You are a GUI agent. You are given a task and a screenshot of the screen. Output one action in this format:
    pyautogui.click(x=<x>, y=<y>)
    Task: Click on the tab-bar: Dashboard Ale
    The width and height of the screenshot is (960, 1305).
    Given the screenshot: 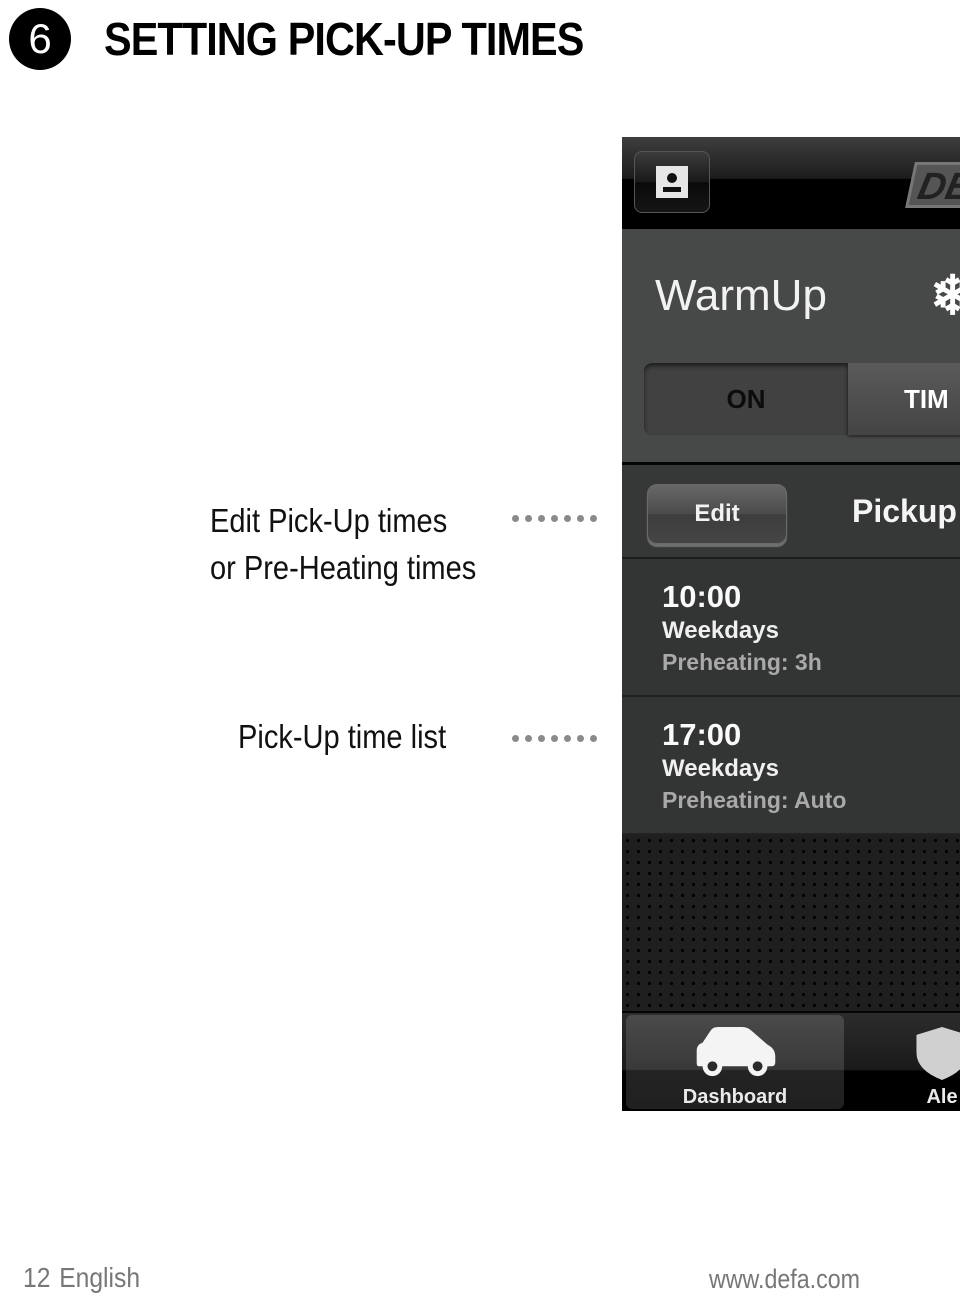 What is the action you would take?
    pyautogui.click(x=791, y=1062)
    